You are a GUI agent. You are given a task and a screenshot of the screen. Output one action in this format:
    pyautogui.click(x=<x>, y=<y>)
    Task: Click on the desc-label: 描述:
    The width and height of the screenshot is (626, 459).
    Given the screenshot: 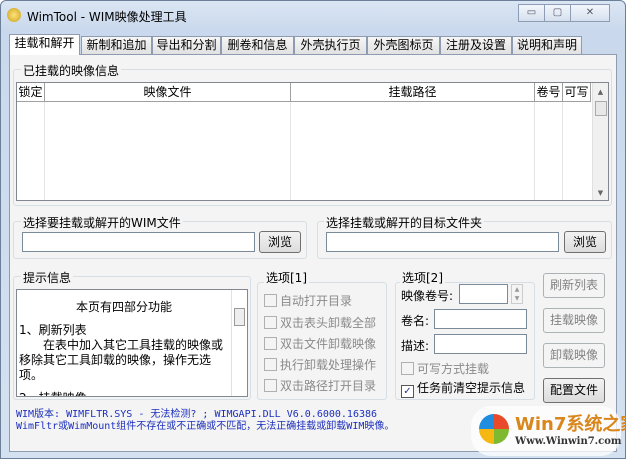 What is the action you would take?
    pyautogui.click(x=415, y=346)
    